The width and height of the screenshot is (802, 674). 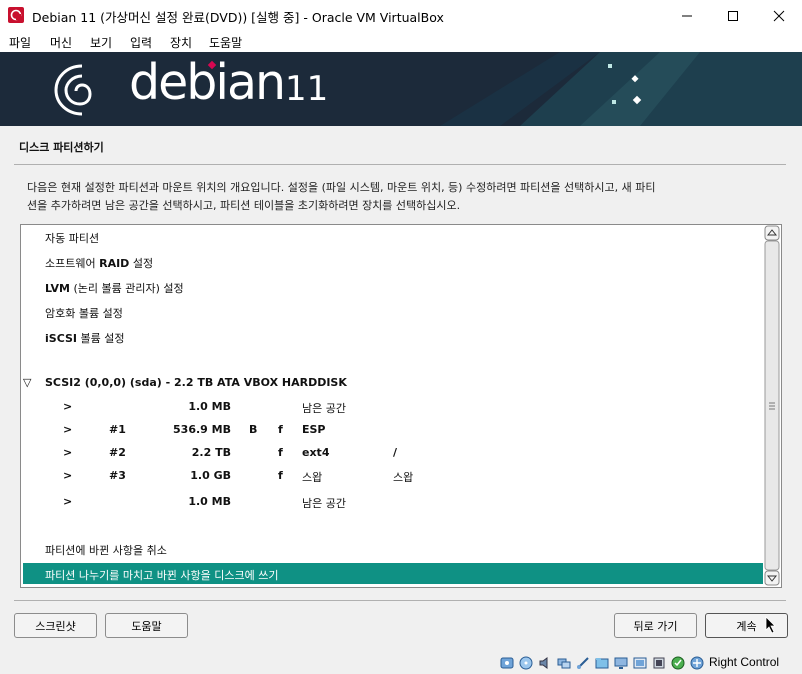 I want to click on close-icon, so click(x=779, y=15).